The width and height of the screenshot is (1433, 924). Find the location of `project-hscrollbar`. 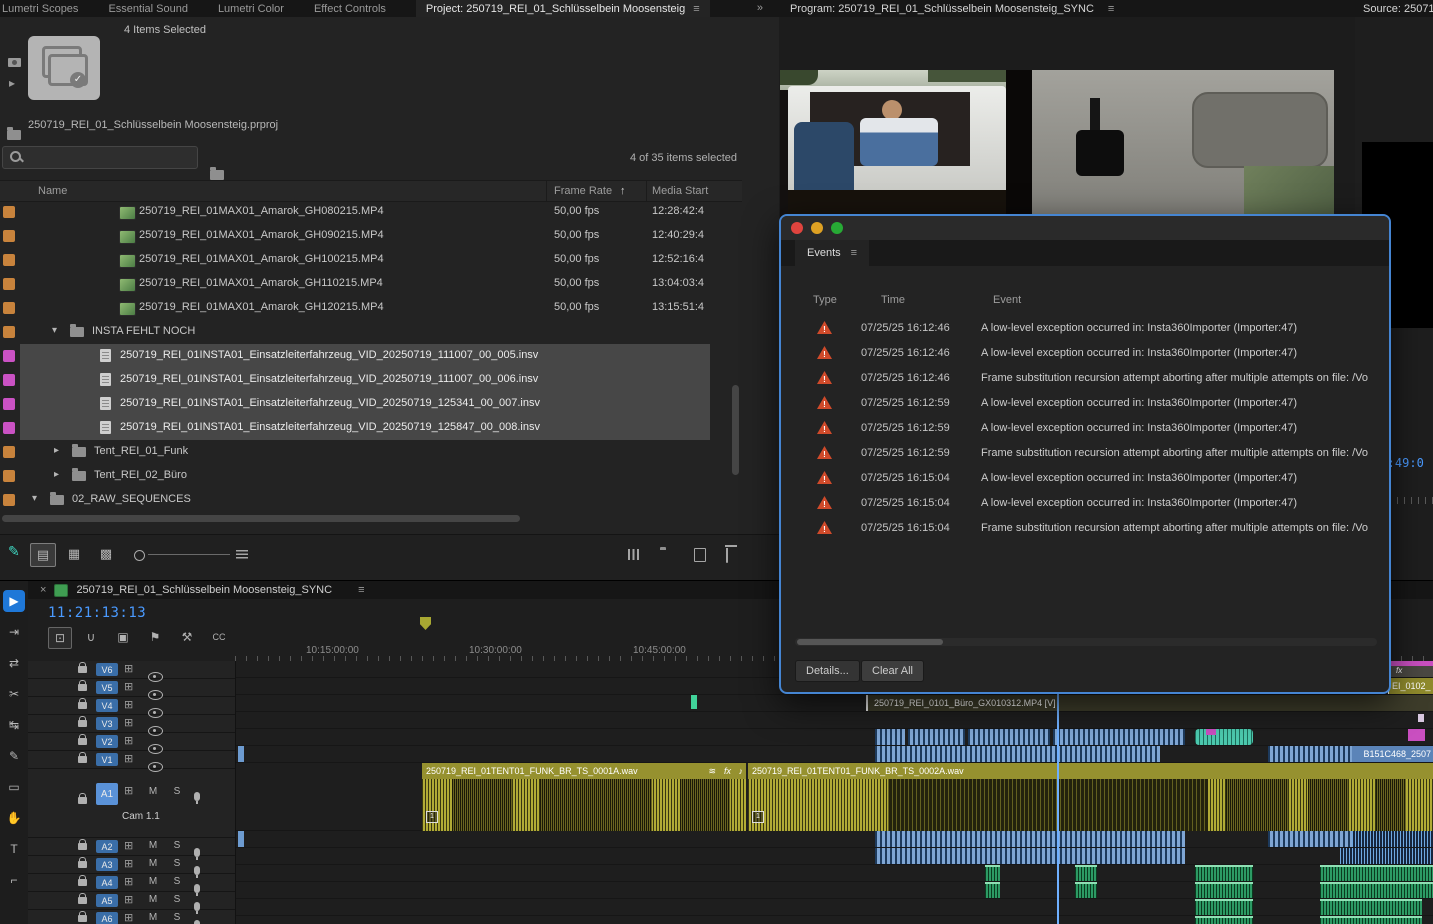

project-hscrollbar is located at coordinates (261, 518).